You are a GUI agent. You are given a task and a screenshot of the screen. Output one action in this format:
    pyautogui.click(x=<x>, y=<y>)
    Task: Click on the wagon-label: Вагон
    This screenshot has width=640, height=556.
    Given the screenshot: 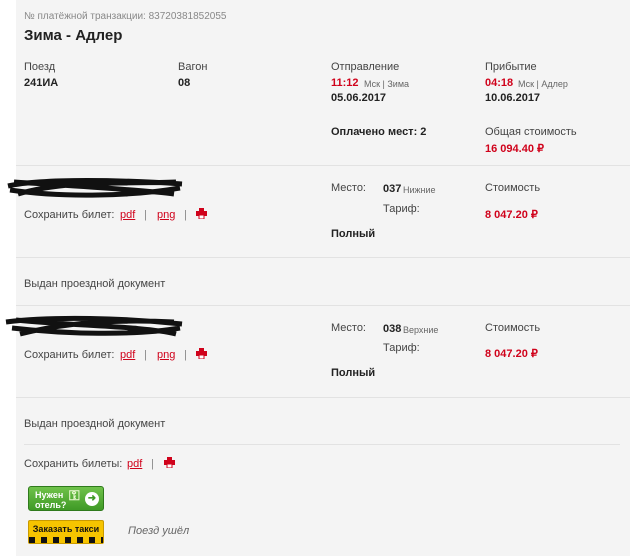 What is the action you would take?
    pyautogui.click(x=193, y=67)
    